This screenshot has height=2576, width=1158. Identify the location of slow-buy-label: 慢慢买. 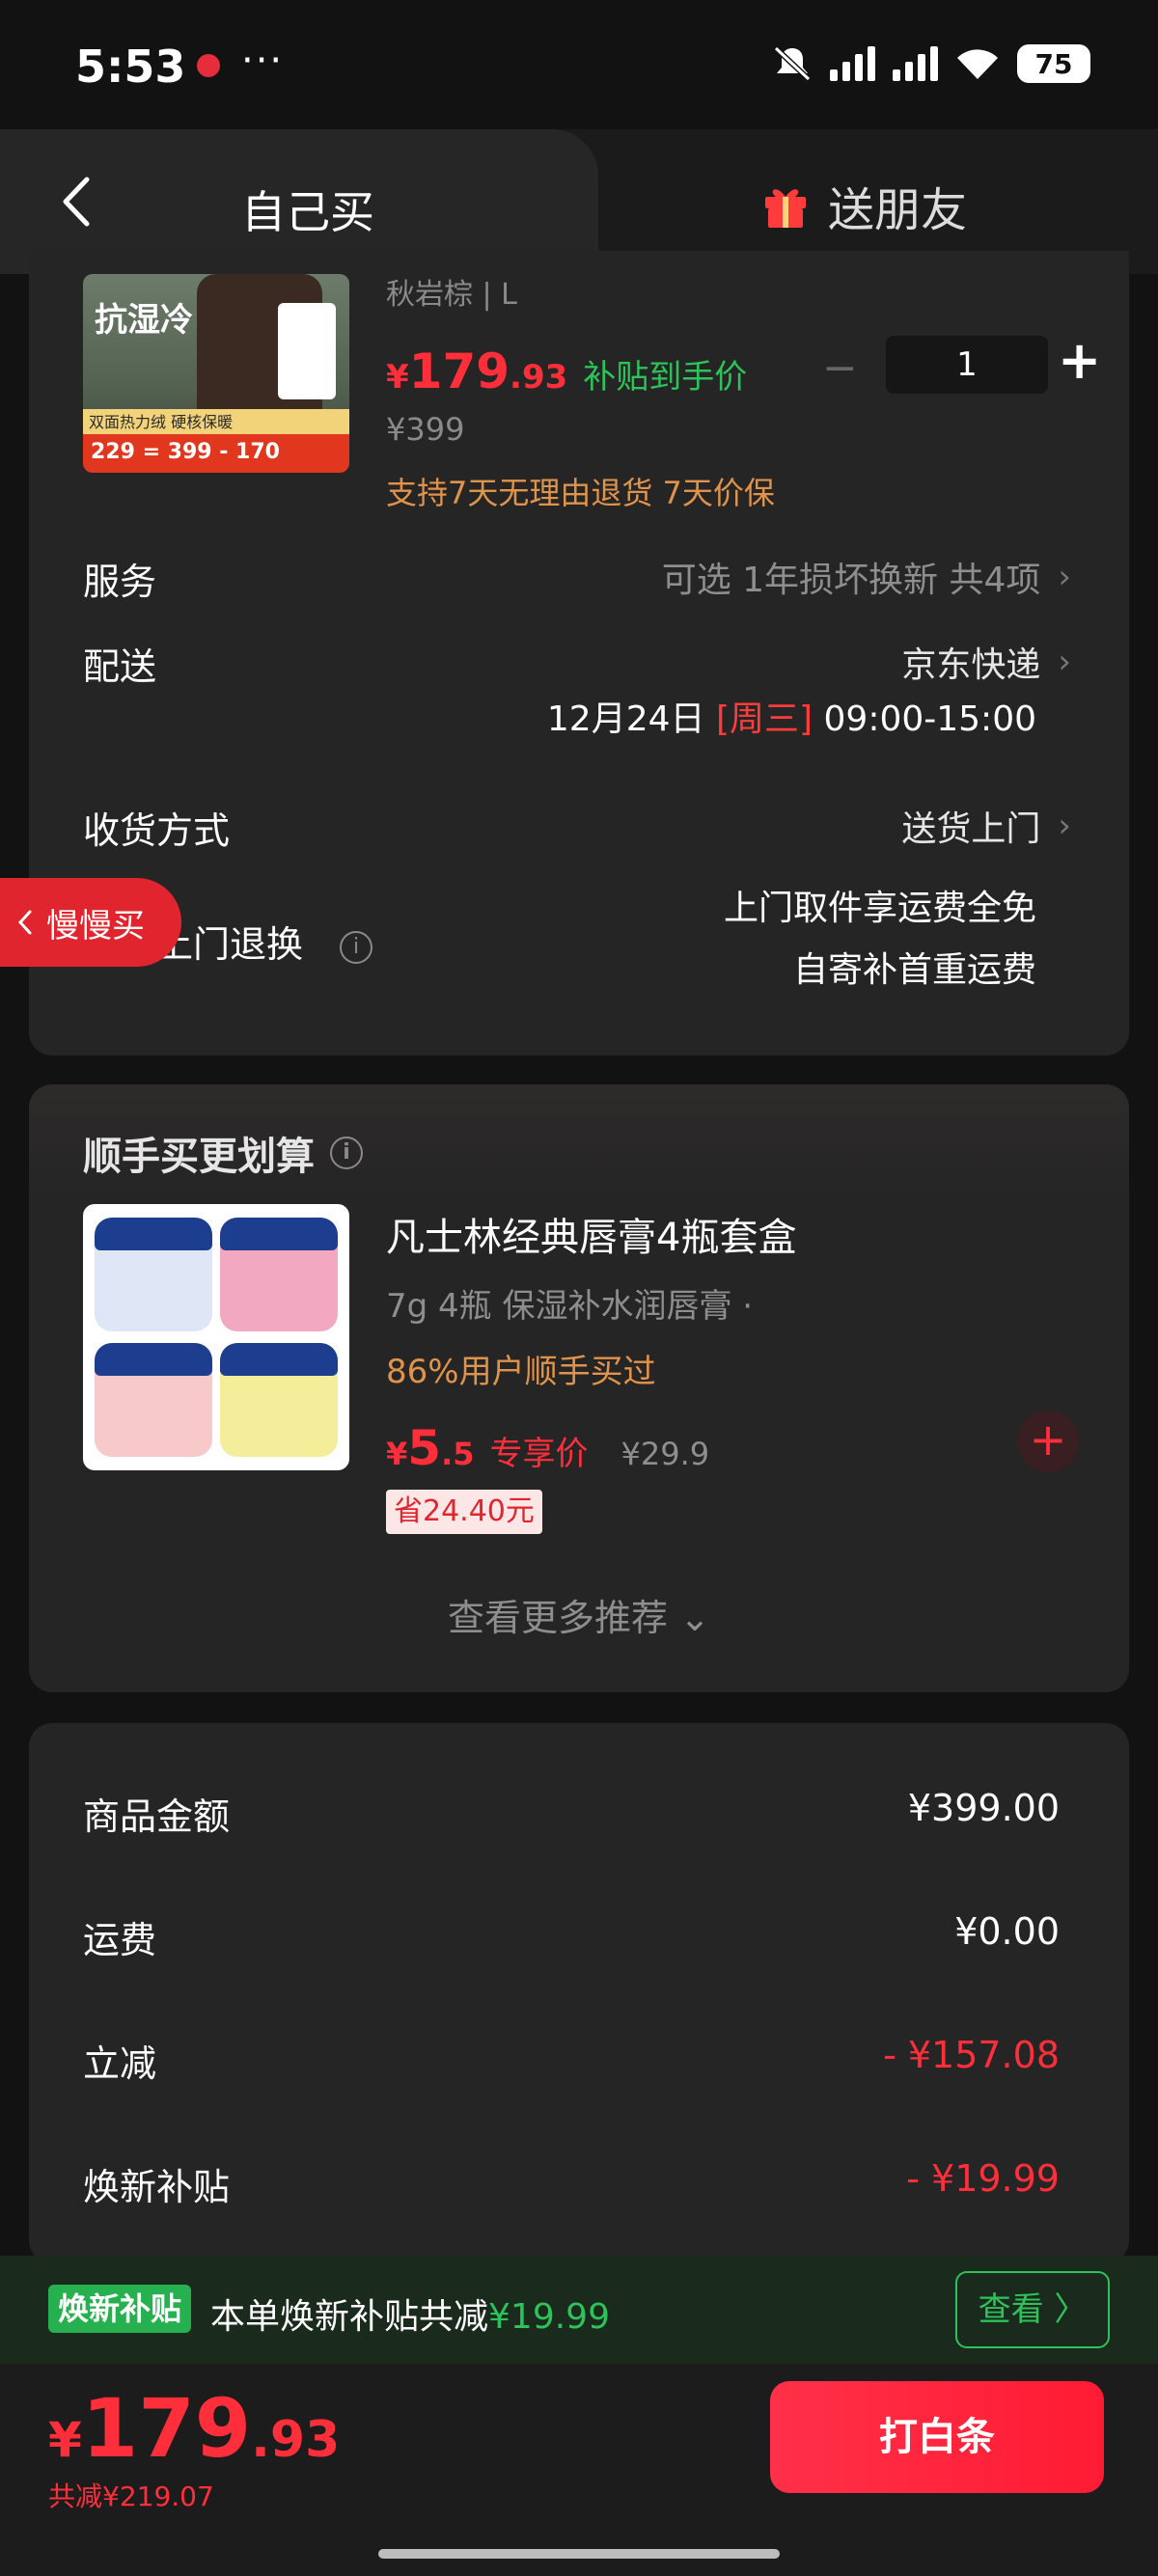
(95, 925).